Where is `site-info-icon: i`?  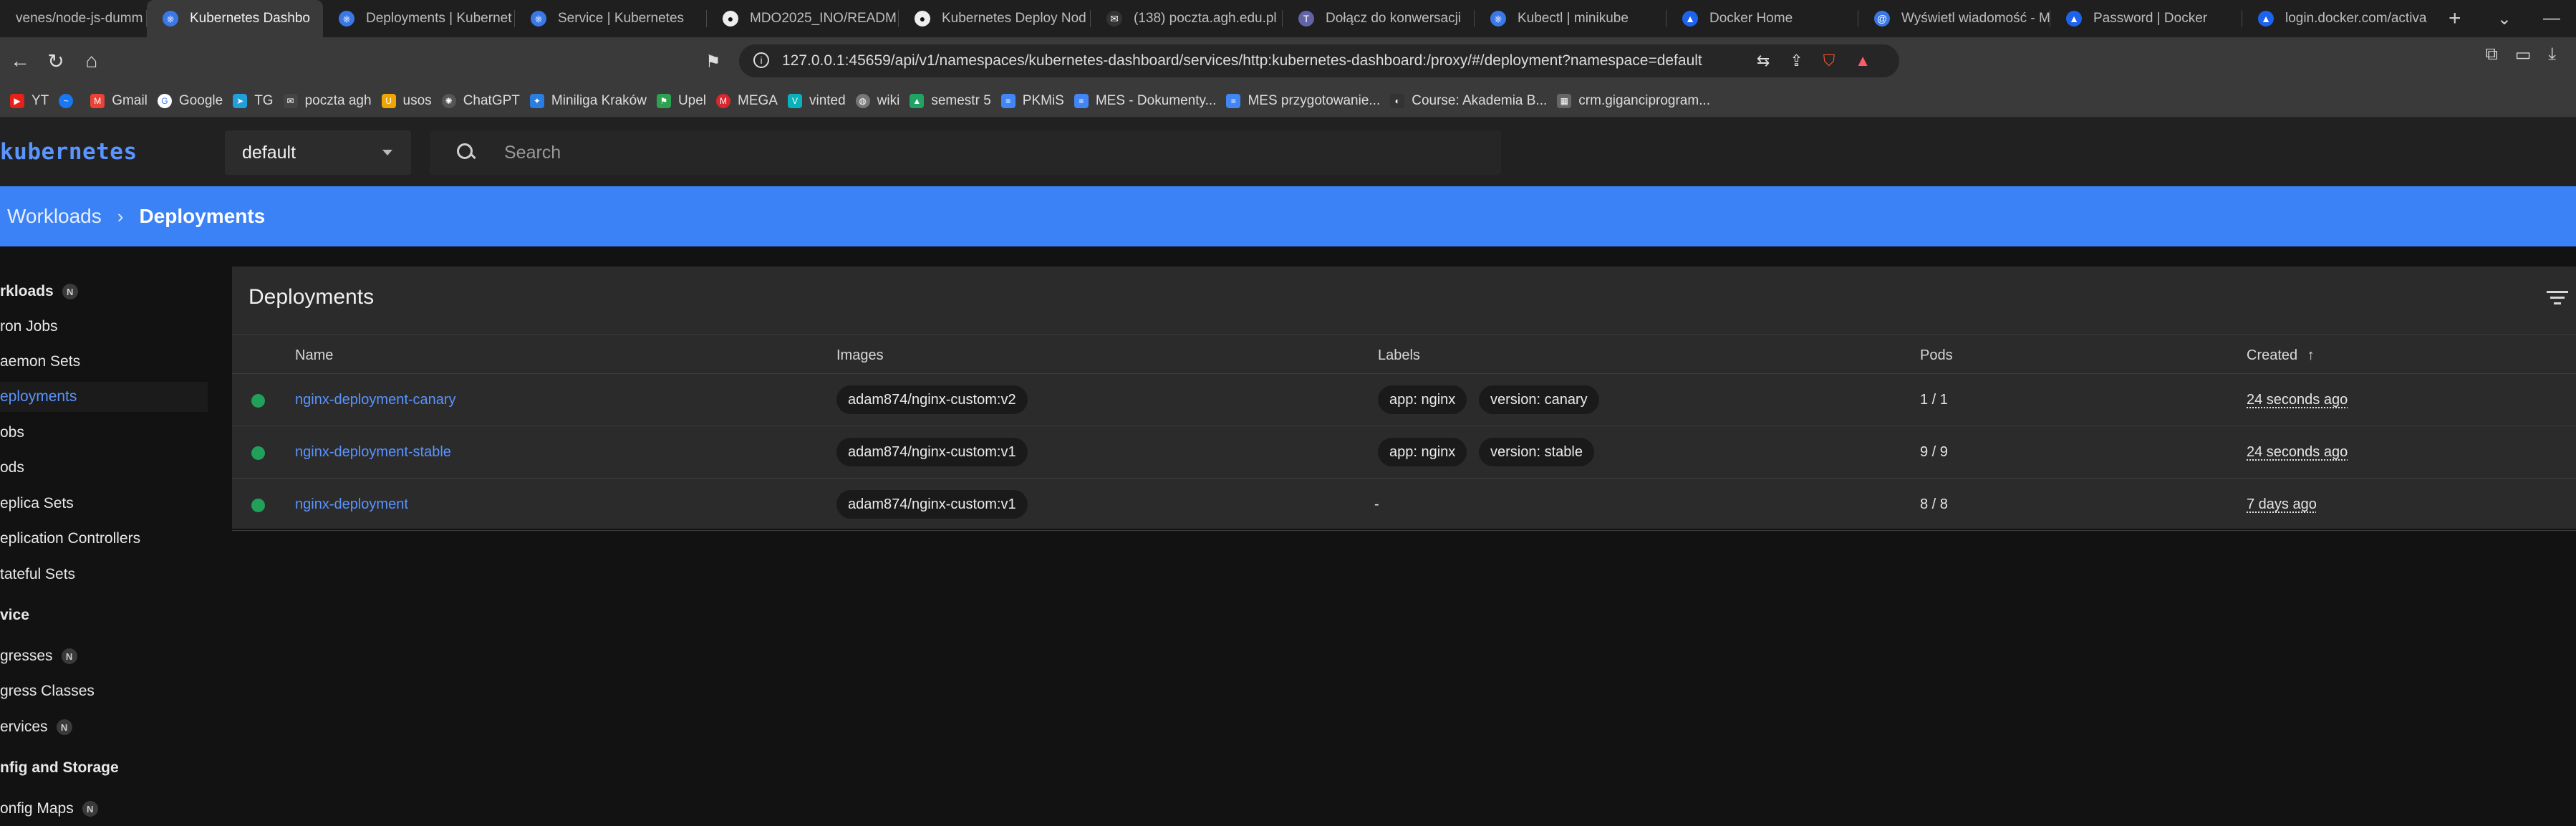 site-info-icon: i is located at coordinates (761, 60).